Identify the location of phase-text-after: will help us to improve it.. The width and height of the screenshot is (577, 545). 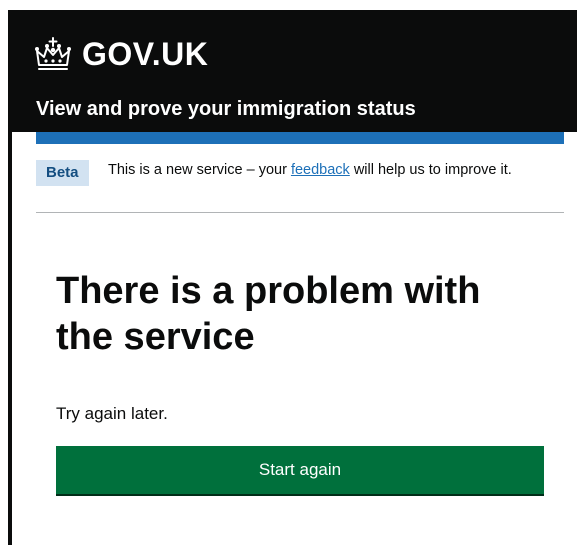
(430, 170).